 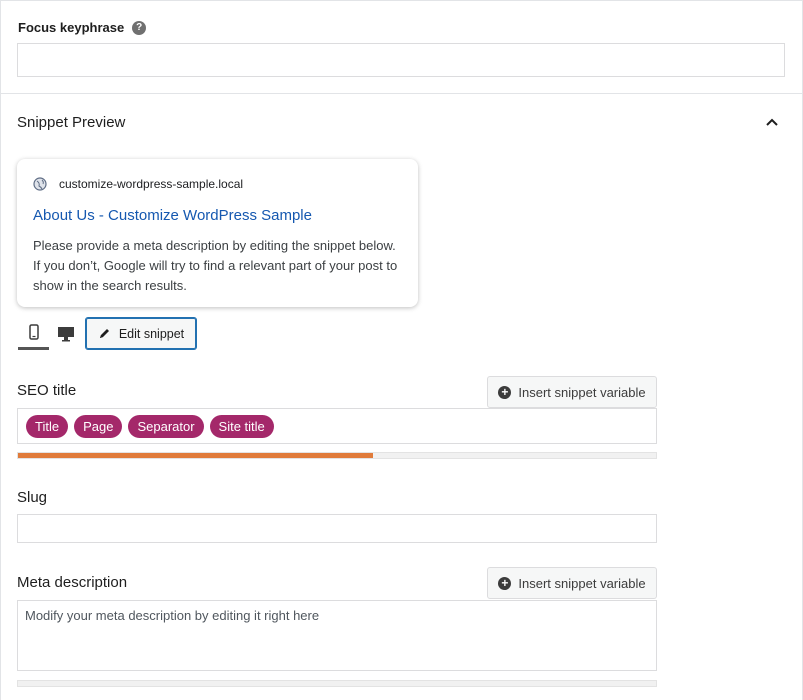 I want to click on desktop-icon, so click(x=65, y=333).